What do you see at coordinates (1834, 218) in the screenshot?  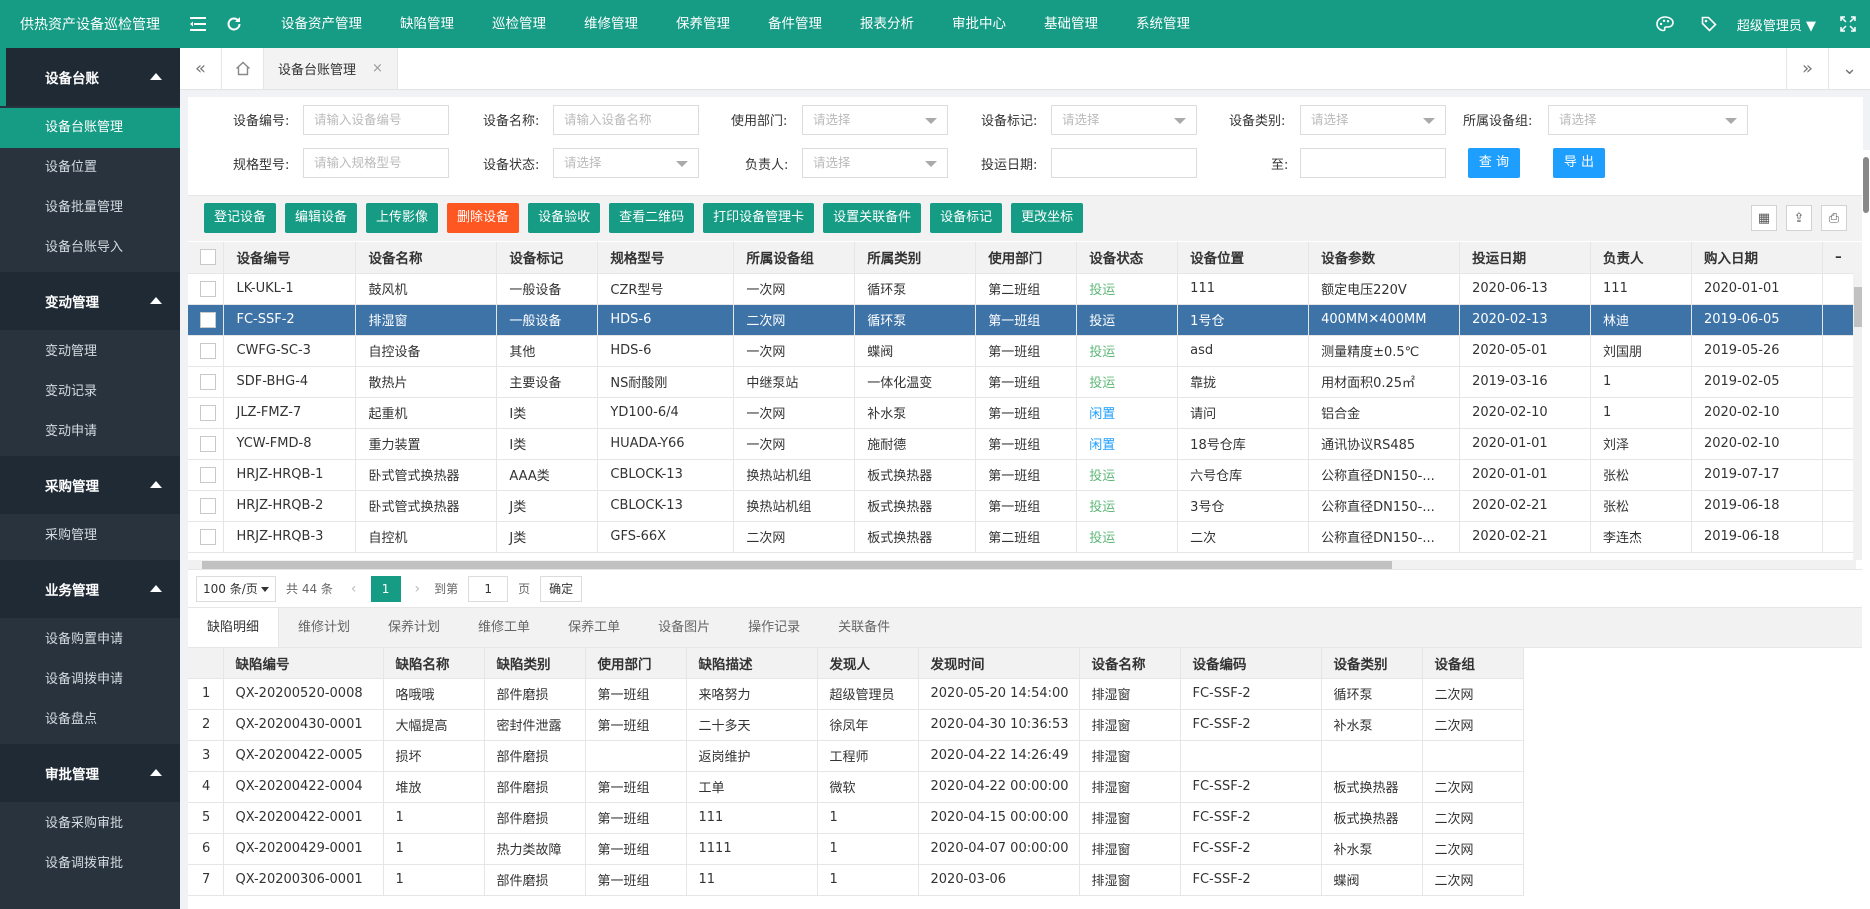 I see `print-icon: ⎙` at bounding box center [1834, 218].